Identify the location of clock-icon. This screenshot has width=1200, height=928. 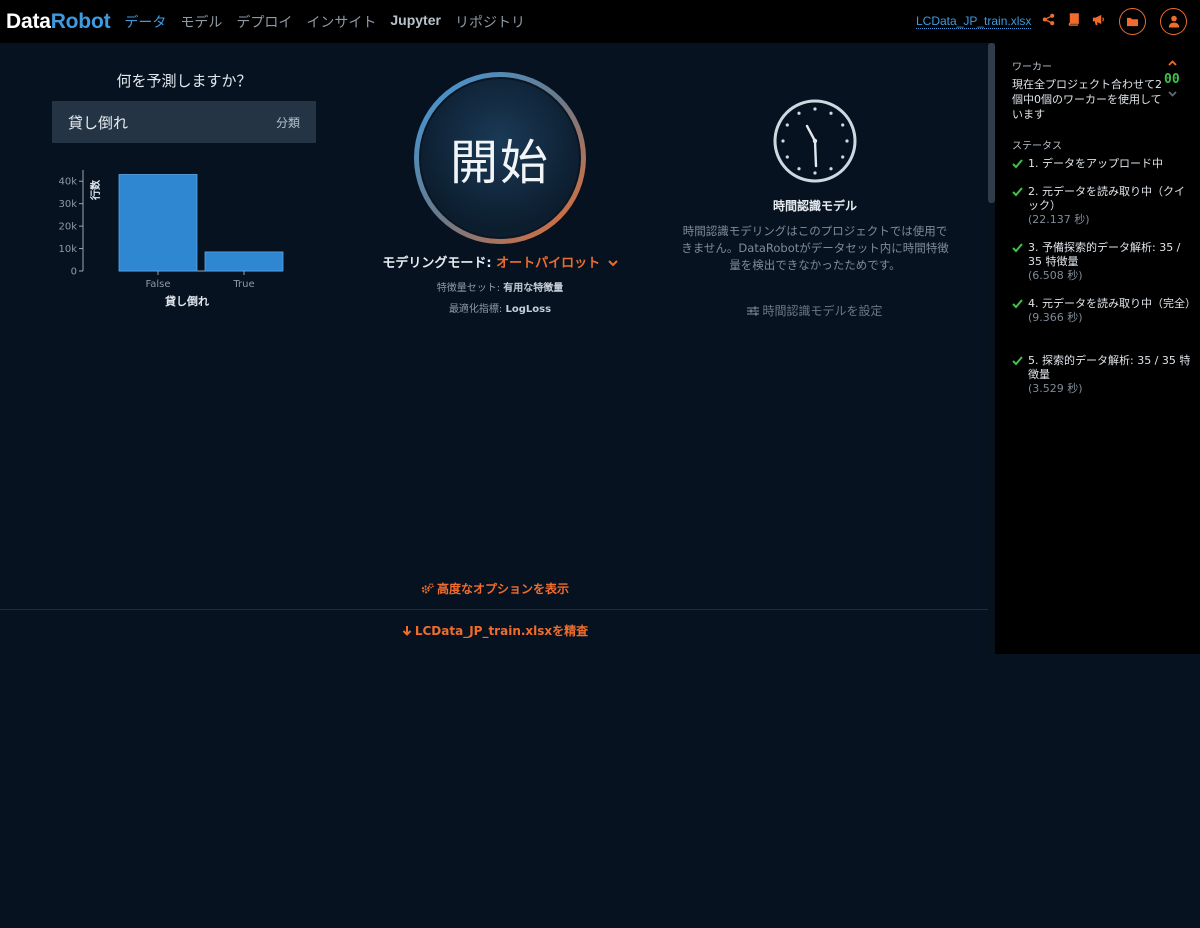
(815, 141).